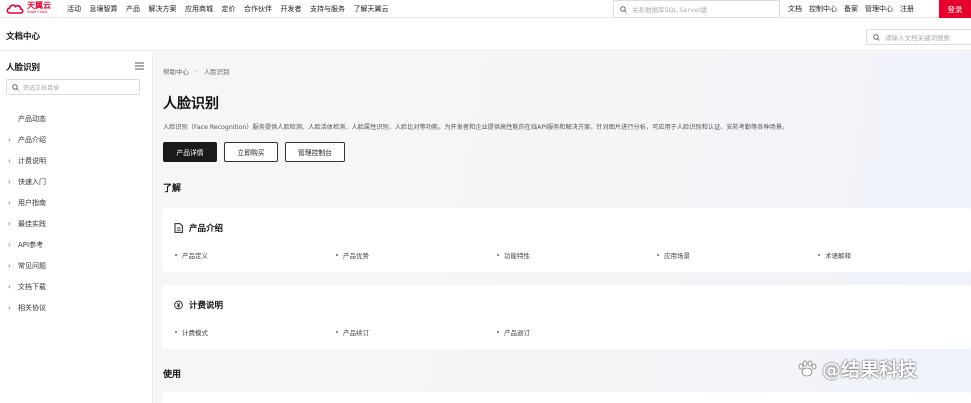 Image resolution: width=971 pixels, height=403 pixels. What do you see at coordinates (139, 66) in the screenshot?
I see `menu-collapse-icon` at bounding box center [139, 66].